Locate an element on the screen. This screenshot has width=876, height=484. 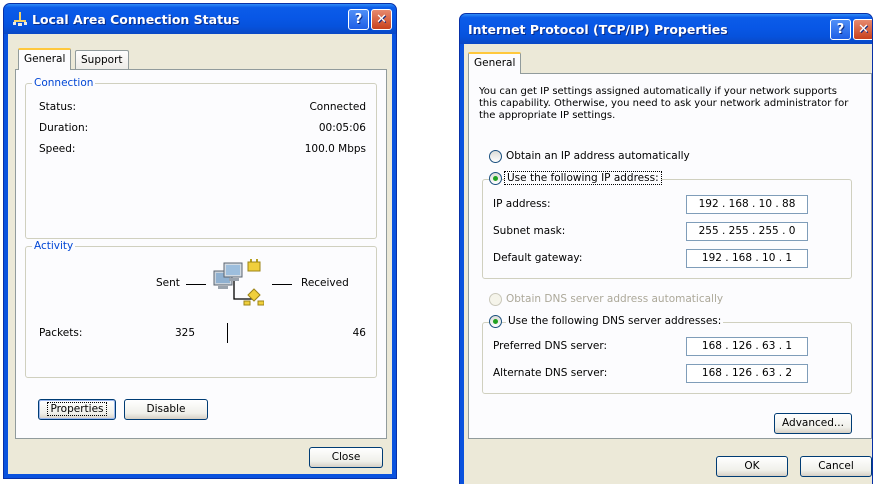
ip-address-label: IP address: is located at coordinates (522, 204).